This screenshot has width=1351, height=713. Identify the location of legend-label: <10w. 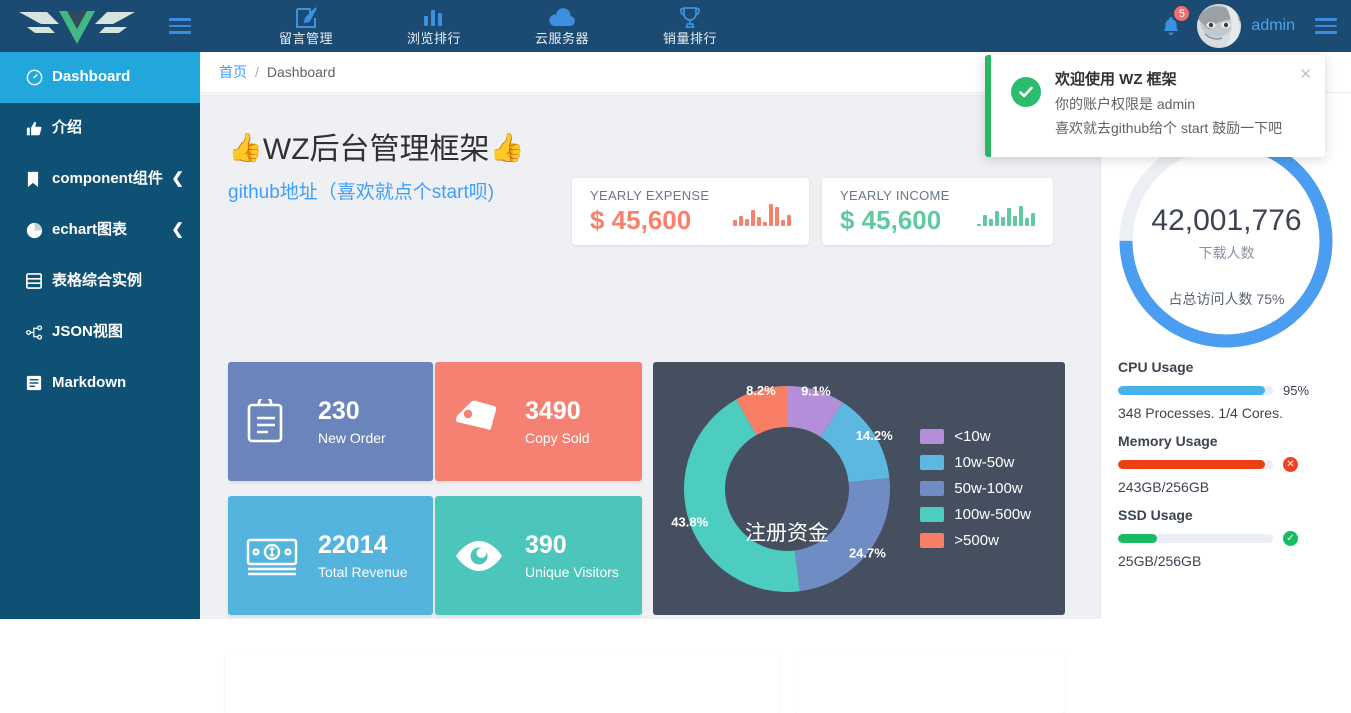
(972, 436).